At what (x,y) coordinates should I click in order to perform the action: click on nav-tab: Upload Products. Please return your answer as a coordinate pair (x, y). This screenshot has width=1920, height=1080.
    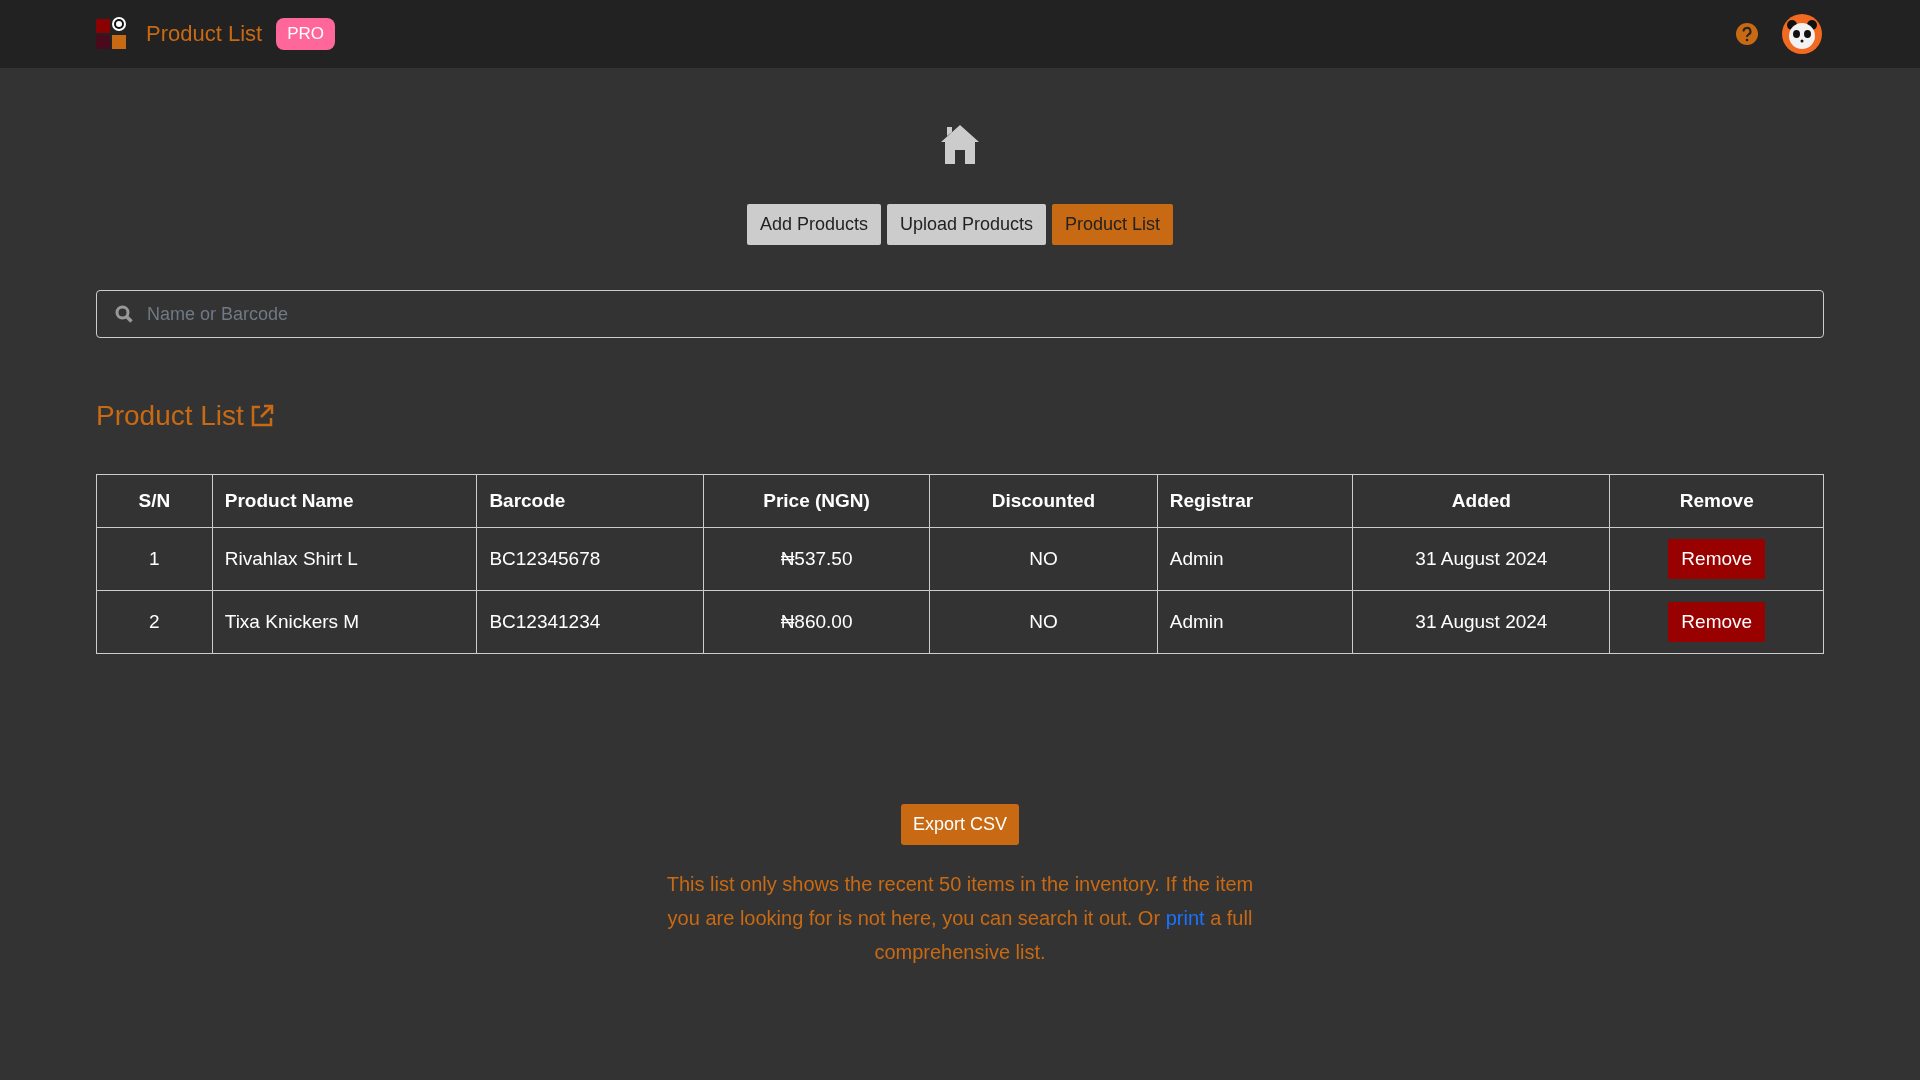
    Looking at the image, I should click on (966, 224).